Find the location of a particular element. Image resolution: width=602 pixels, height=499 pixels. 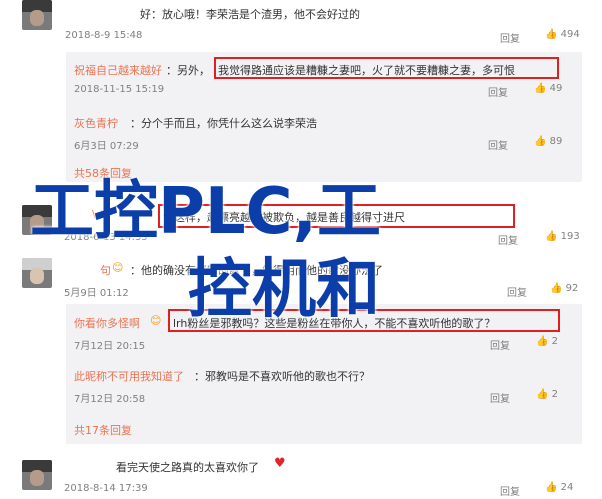

like-button: 👍 24 is located at coordinates (559, 487).